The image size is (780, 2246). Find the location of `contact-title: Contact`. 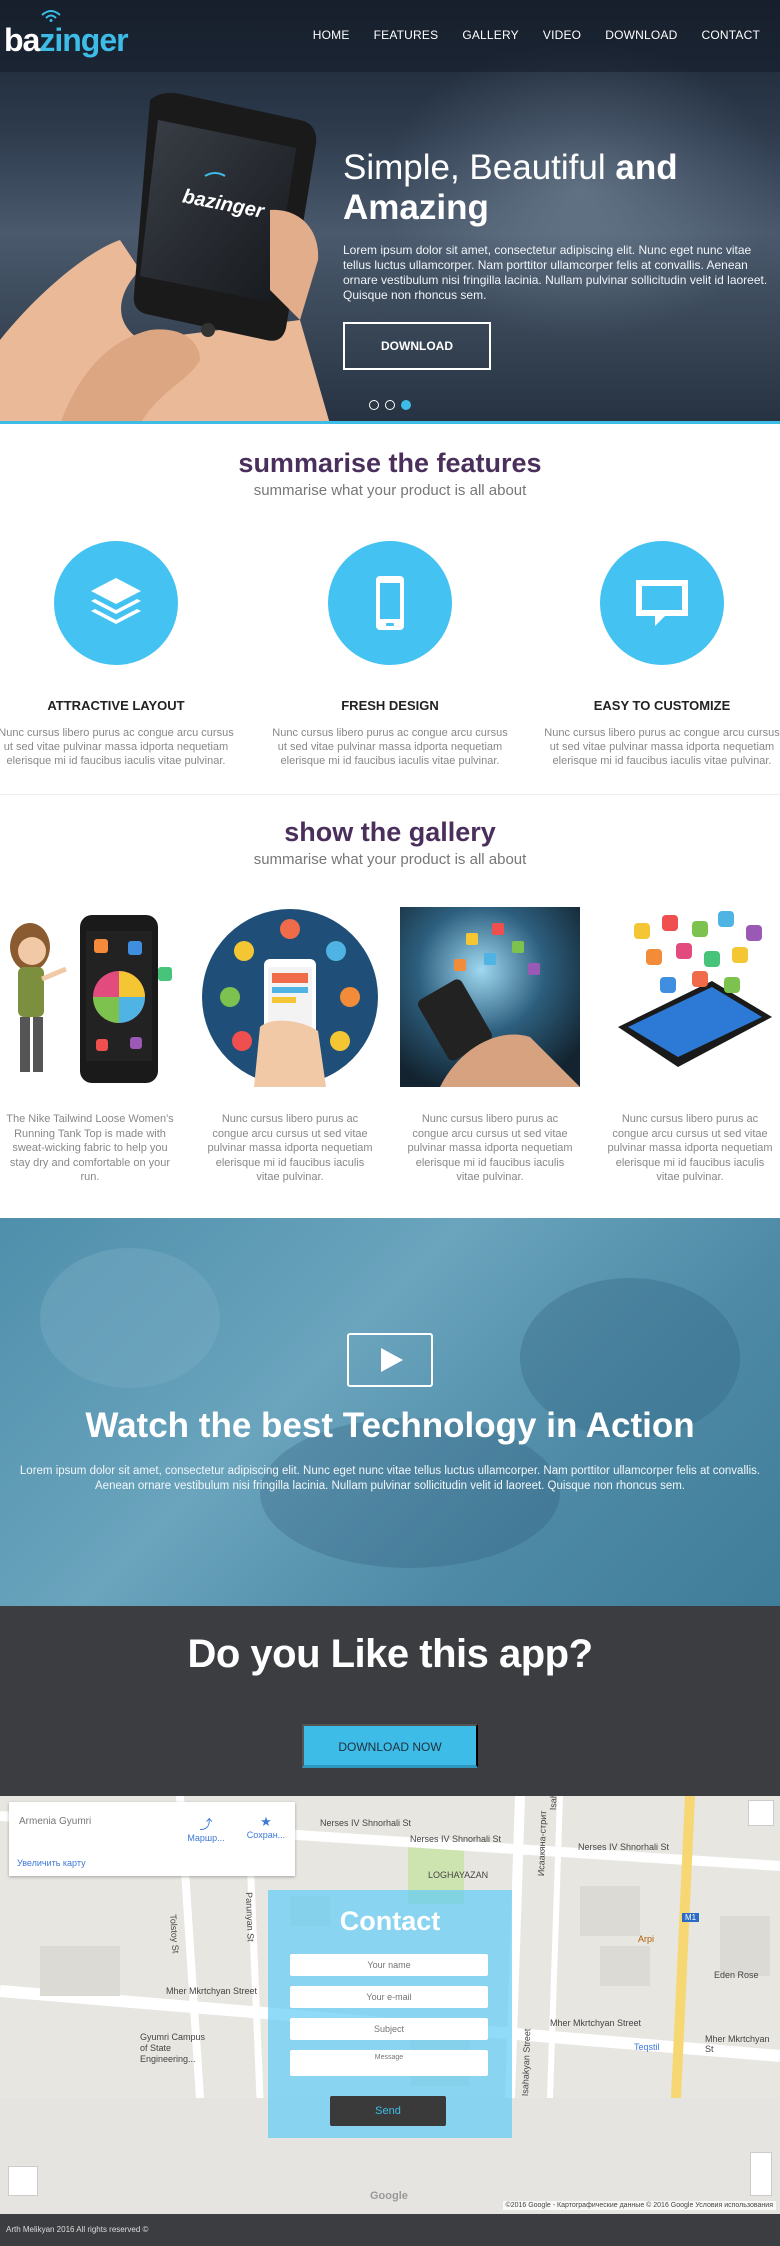

contact-title: Contact is located at coordinates (390, 1921).